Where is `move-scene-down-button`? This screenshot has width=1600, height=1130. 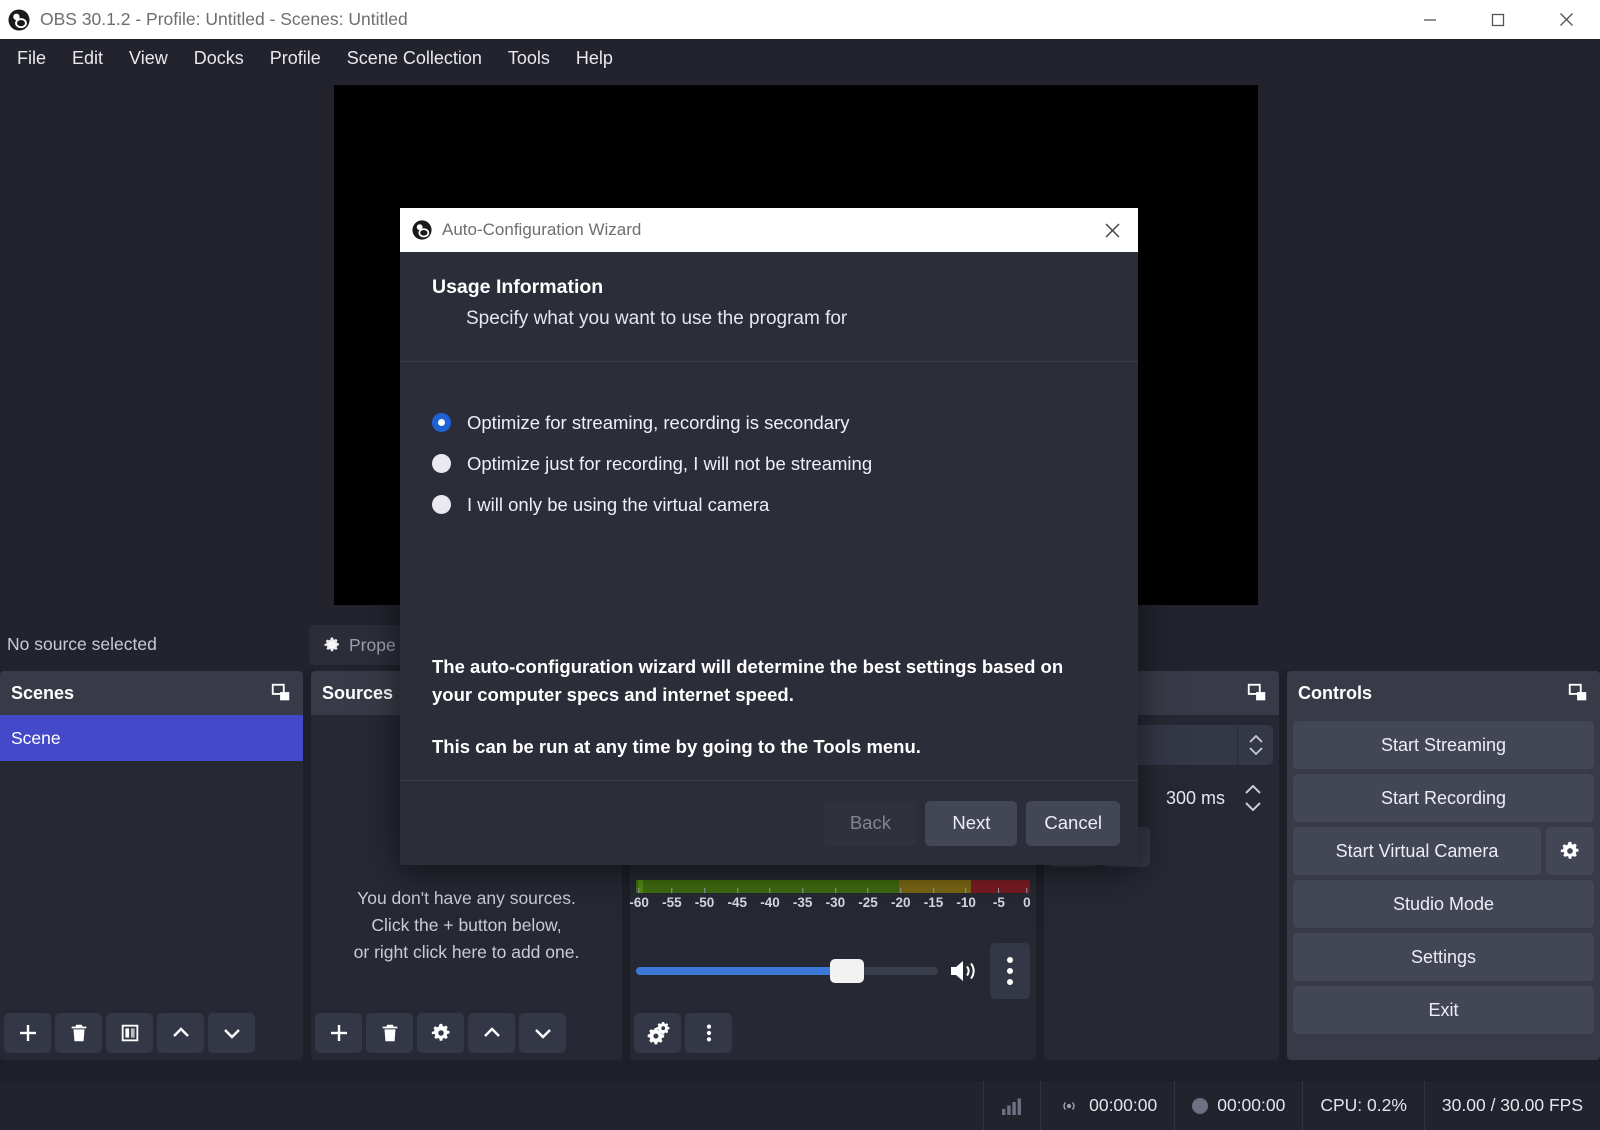
move-scene-down-button is located at coordinates (231, 1033).